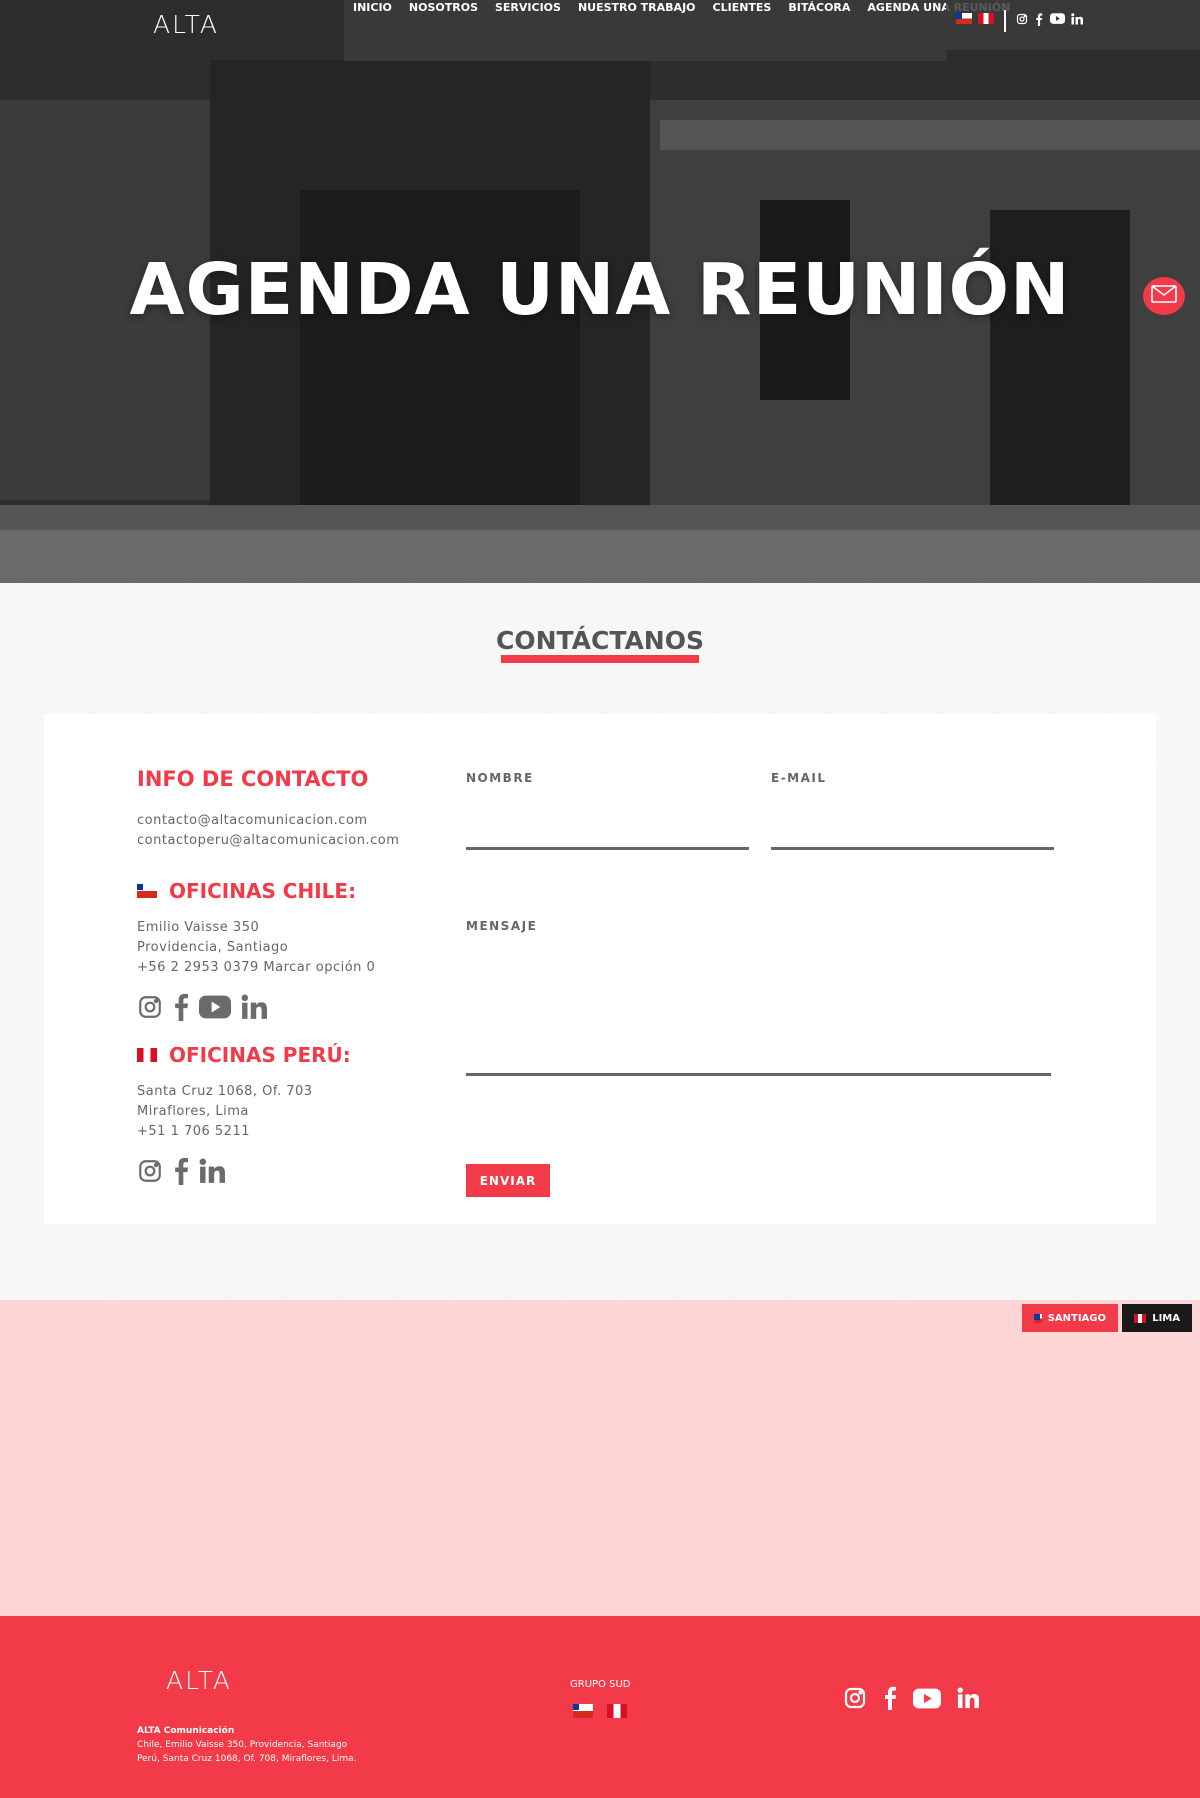 Image resolution: width=1200 pixels, height=1798 pixels. Describe the element at coordinates (742, 30) in the screenshot. I see `nav-item-clientes: CLIENTES` at that location.